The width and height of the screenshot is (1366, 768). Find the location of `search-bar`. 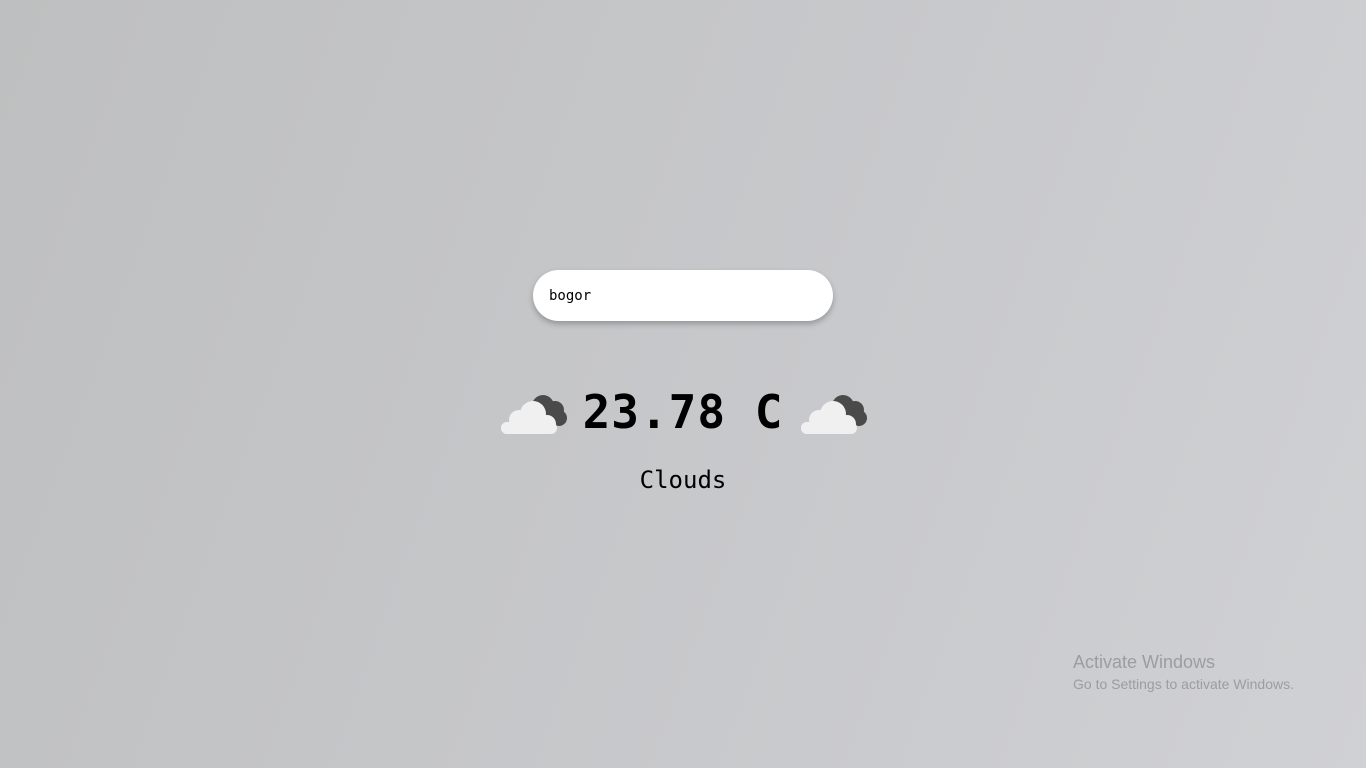

search-bar is located at coordinates (683, 295).